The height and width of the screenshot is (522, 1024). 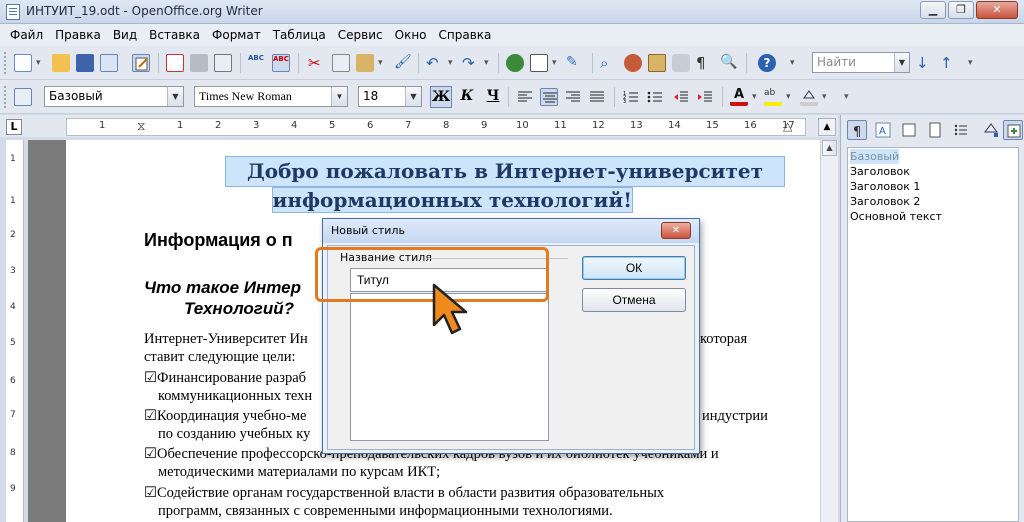 I want to click on find-next-icon: ↓, so click(x=925, y=63).